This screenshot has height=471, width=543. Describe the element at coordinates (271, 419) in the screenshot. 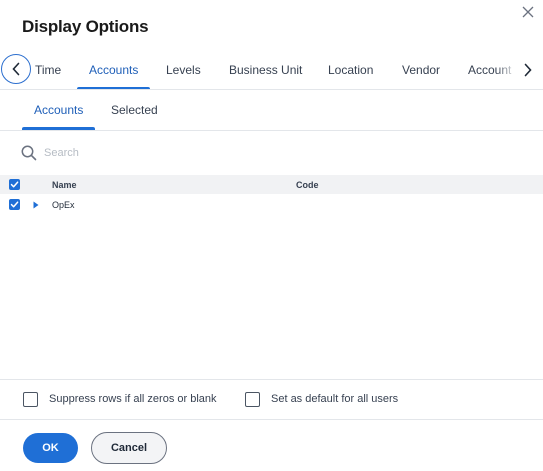

I see `buttons-divider` at that location.